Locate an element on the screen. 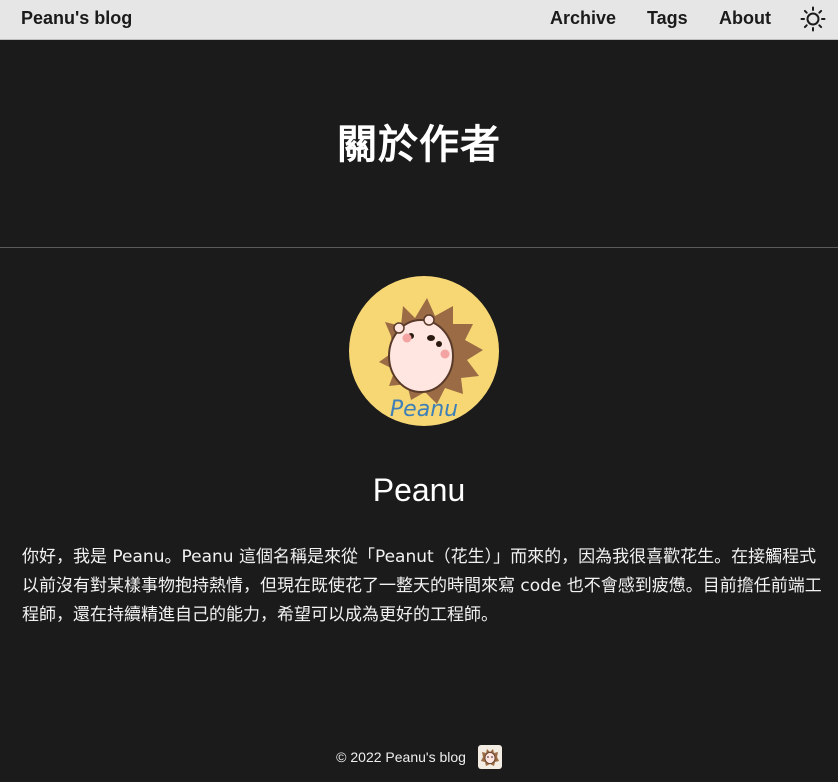 The height and width of the screenshot is (782, 838). author-avatar: Peanu is located at coordinates (424, 351).